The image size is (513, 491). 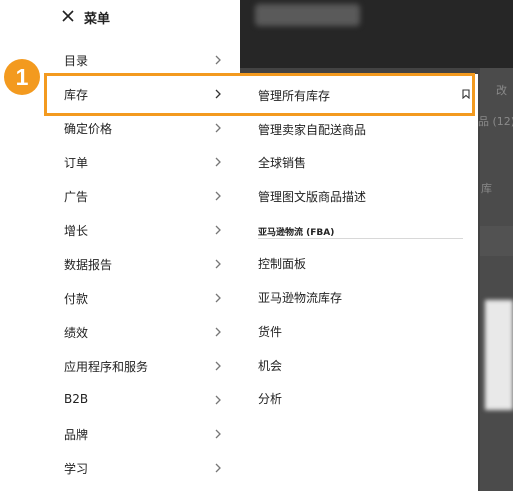 What do you see at coordinates (76, 399) in the screenshot?
I see `menu-item-label: B2B` at bounding box center [76, 399].